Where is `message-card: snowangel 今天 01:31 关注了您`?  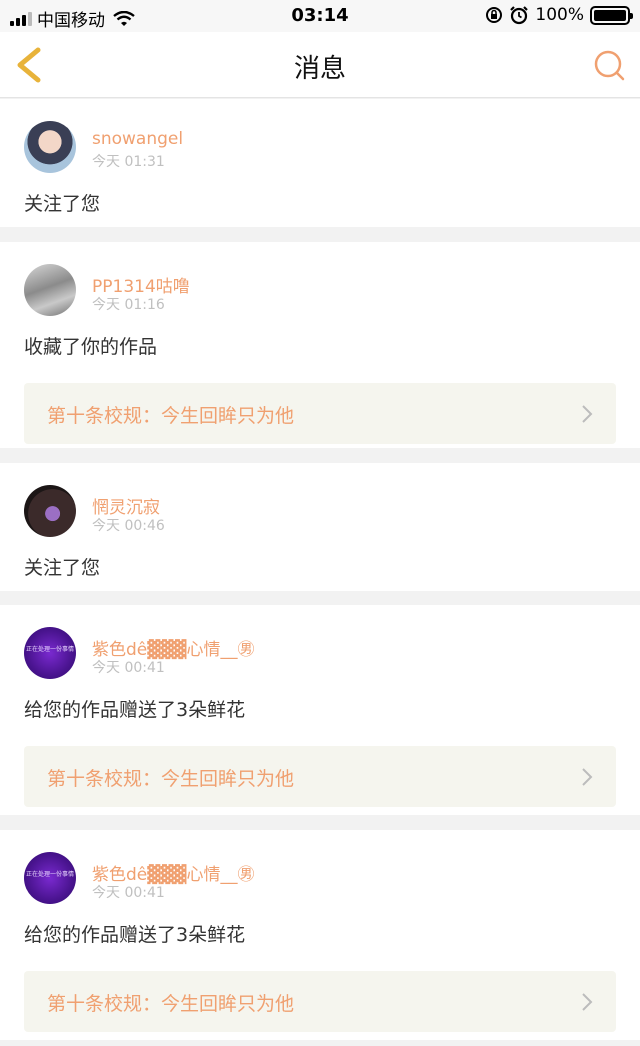 message-card: snowangel 今天 01:31 关注了您 is located at coordinates (320, 163).